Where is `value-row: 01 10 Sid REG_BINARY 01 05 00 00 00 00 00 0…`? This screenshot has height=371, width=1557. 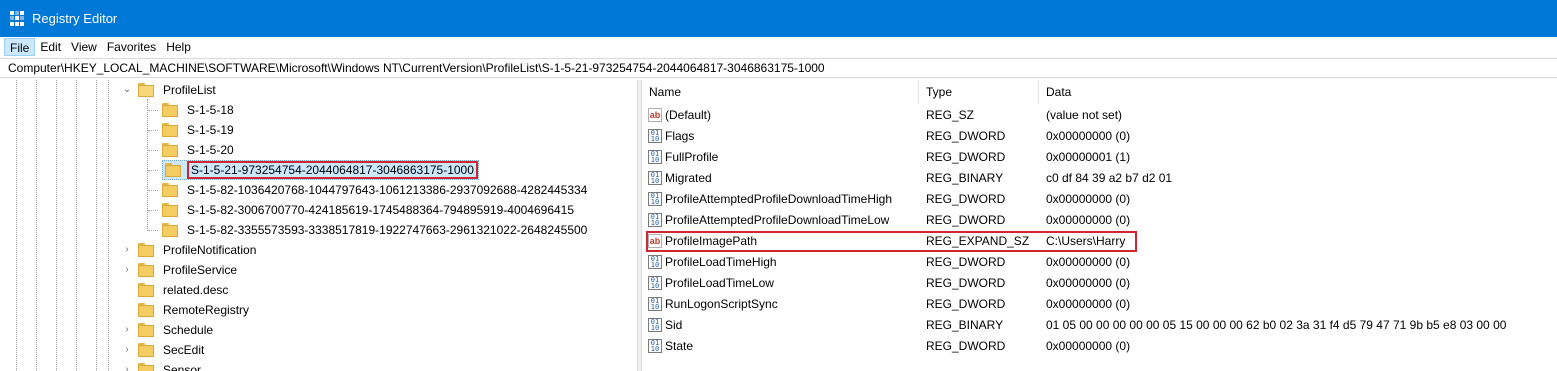 value-row: 01 10 Sid REG_BINARY 01 05 00 00 00 00 00 0… is located at coordinates (1099, 325).